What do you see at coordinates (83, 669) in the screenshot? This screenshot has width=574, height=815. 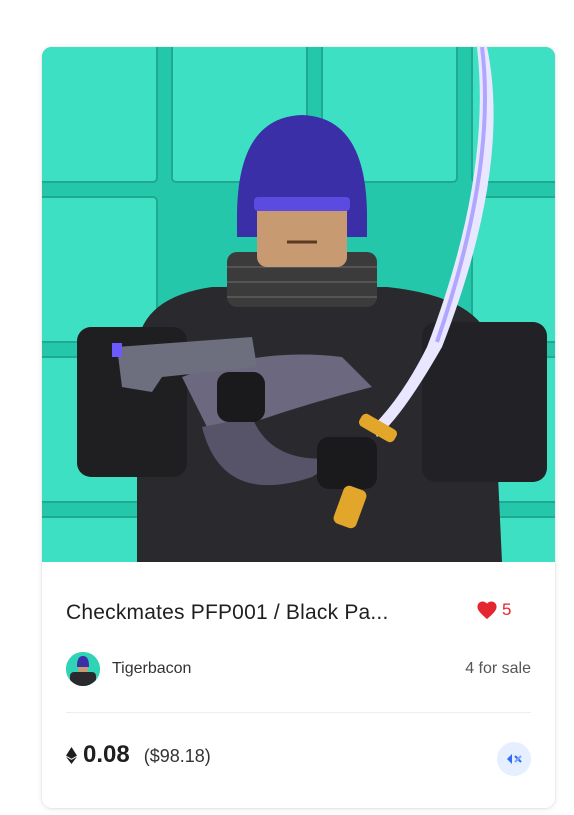 I see `owner-avatar` at bounding box center [83, 669].